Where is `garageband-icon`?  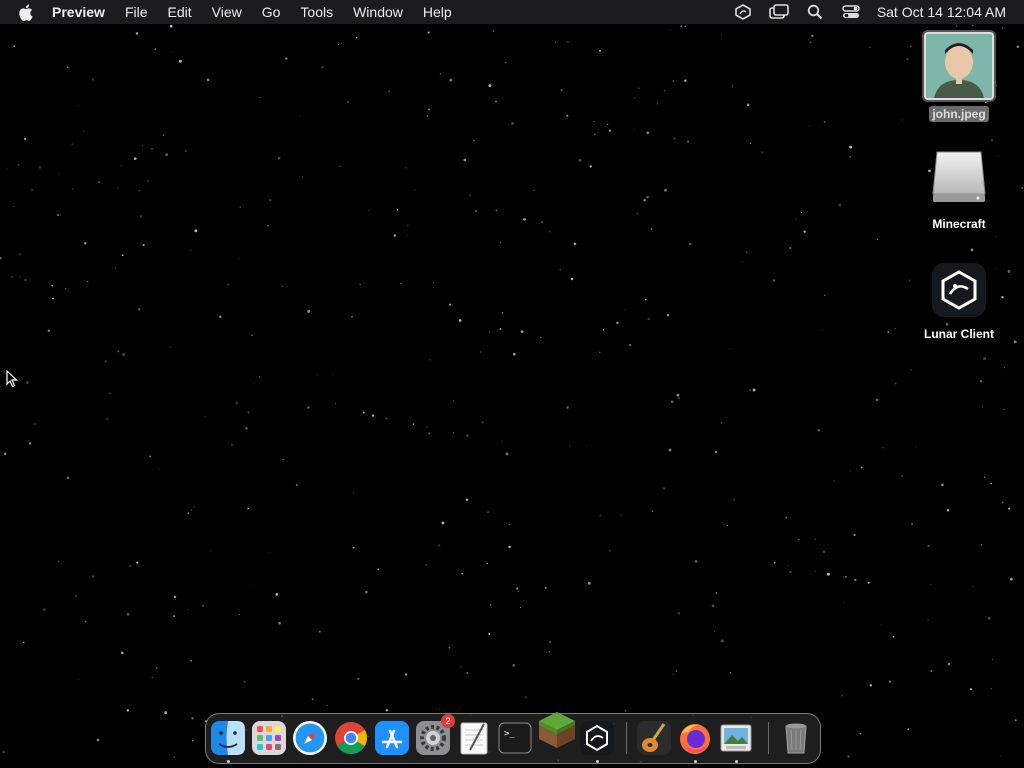
garageband-icon is located at coordinates (654, 738).